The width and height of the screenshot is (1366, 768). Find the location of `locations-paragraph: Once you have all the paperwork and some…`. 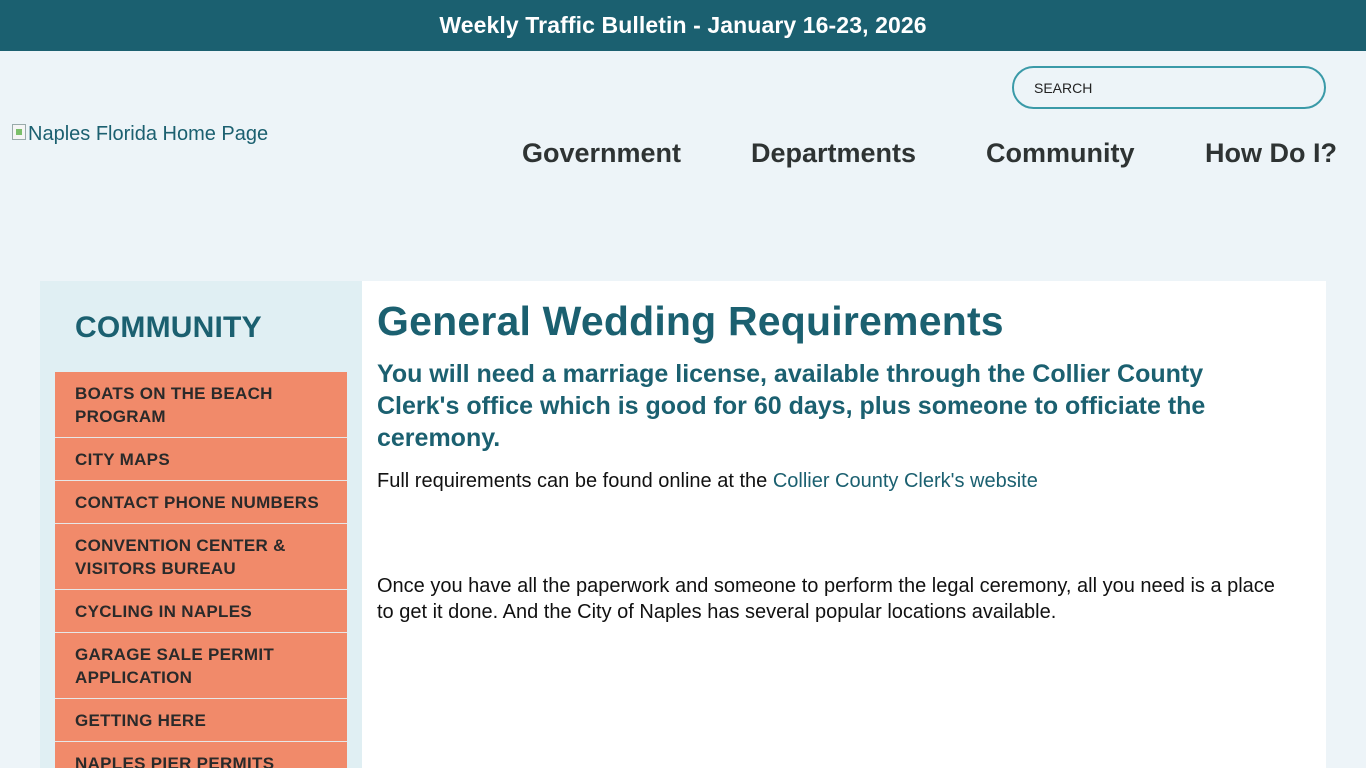

locations-paragraph: Once you have all the paperwork and some… is located at coordinates (826, 599).